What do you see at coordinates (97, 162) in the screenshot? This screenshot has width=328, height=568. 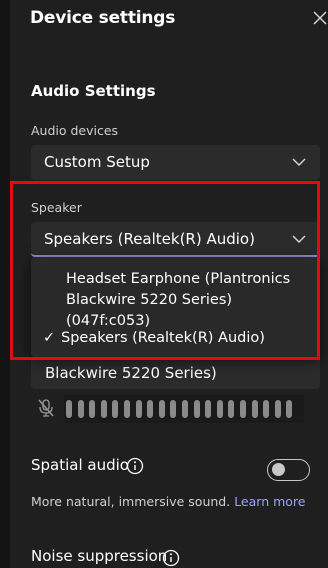 I see `audio-devices-value: Custom Setup` at bounding box center [97, 162].